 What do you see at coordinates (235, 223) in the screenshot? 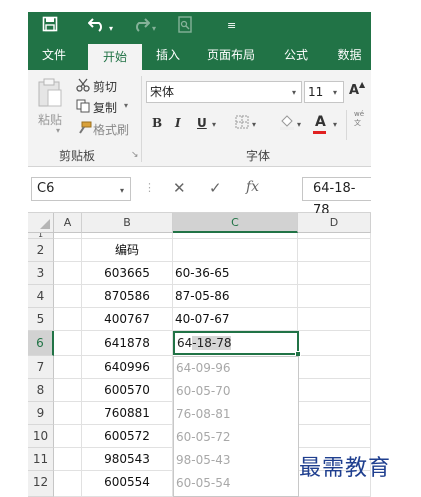
I see `column-header-c: C` at bounding box center [235, 223].